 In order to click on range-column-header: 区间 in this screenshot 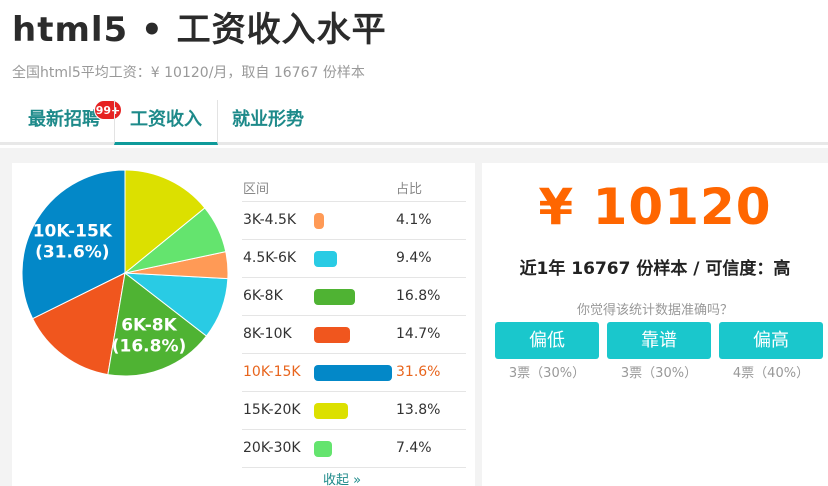, I will do `click(256, 189)`.